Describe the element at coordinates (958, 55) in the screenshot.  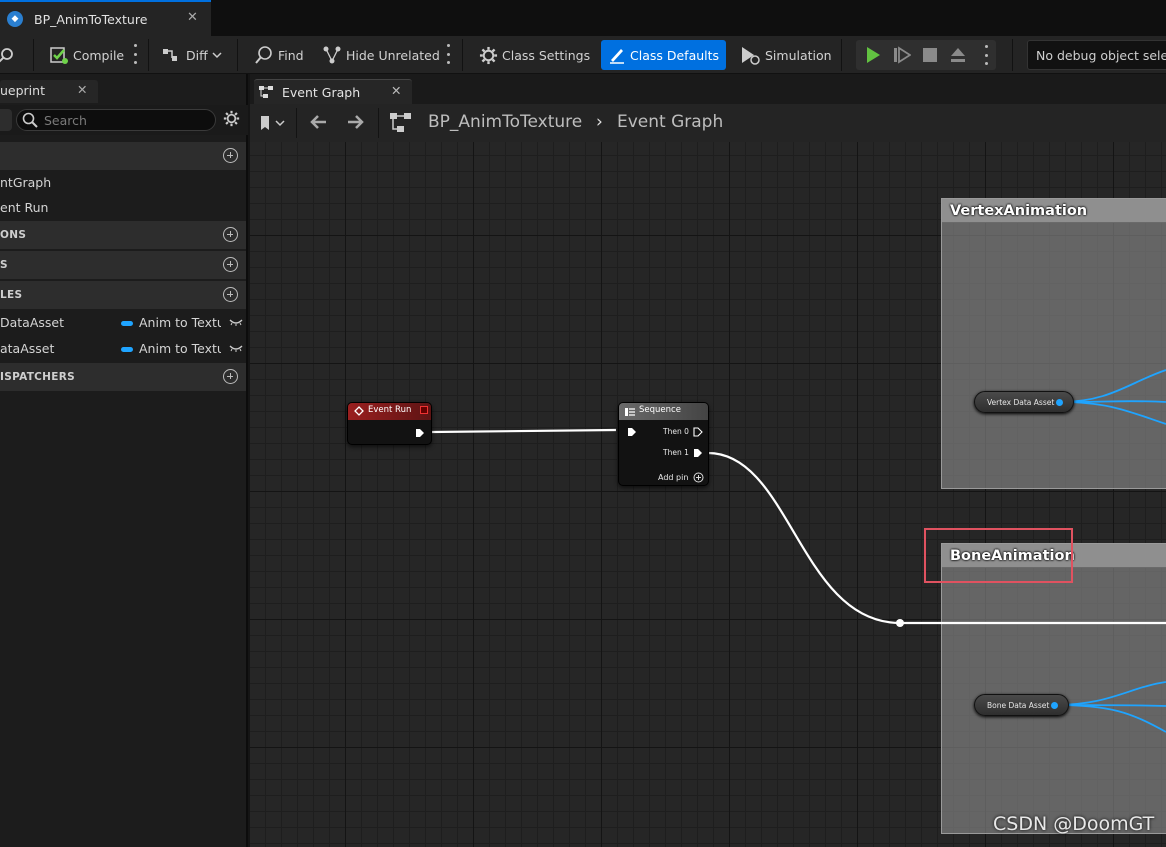
I see `eject-icon` at that location.